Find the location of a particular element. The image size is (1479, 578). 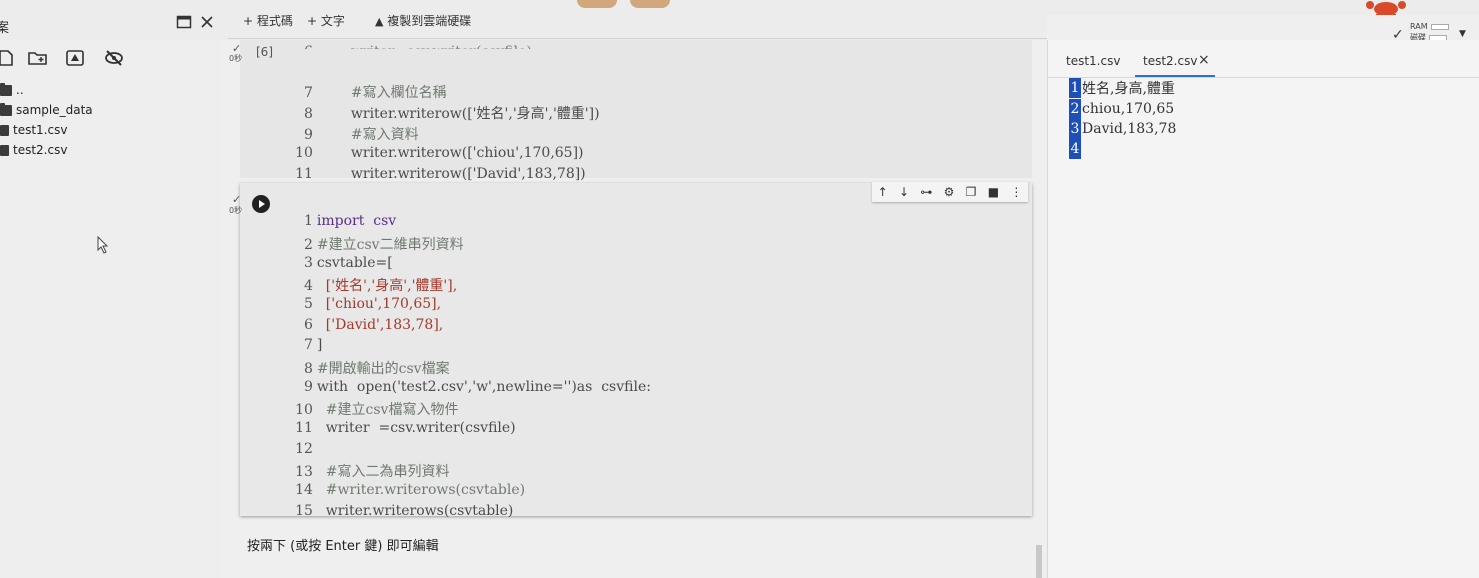

code-line: 10 #建立csv檔寫入物件 is located at coordinates (377, 410).